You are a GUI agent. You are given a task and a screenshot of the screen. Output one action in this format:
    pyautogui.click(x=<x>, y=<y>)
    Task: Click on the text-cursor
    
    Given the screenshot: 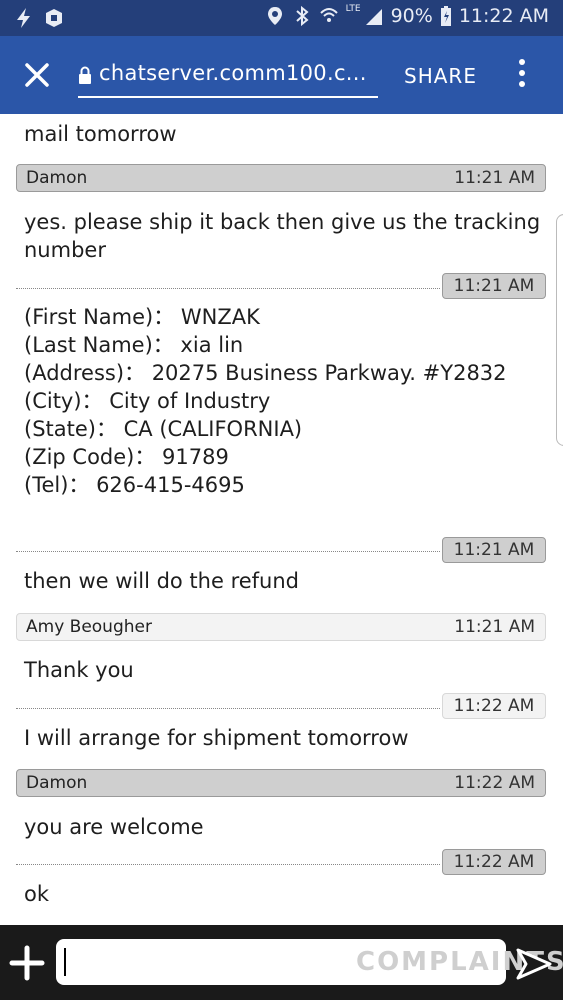 What is the action you would take?
    pyautogui.click(x=65, y=962)
    